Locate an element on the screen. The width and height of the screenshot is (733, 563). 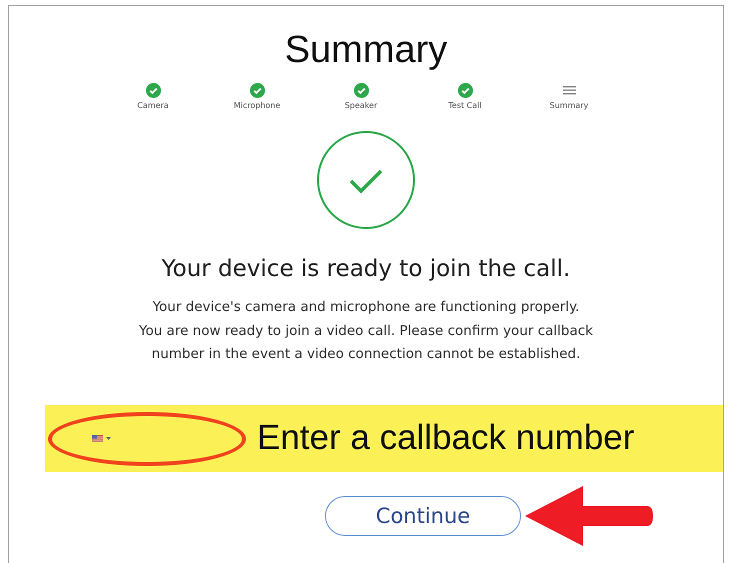
country-dropdown is located at coordinates (101, 438).